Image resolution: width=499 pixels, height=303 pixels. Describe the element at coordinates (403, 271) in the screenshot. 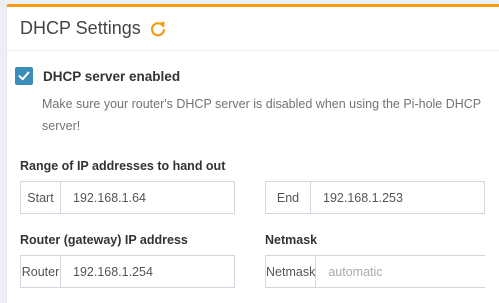

I see `netmask-input` at that location.